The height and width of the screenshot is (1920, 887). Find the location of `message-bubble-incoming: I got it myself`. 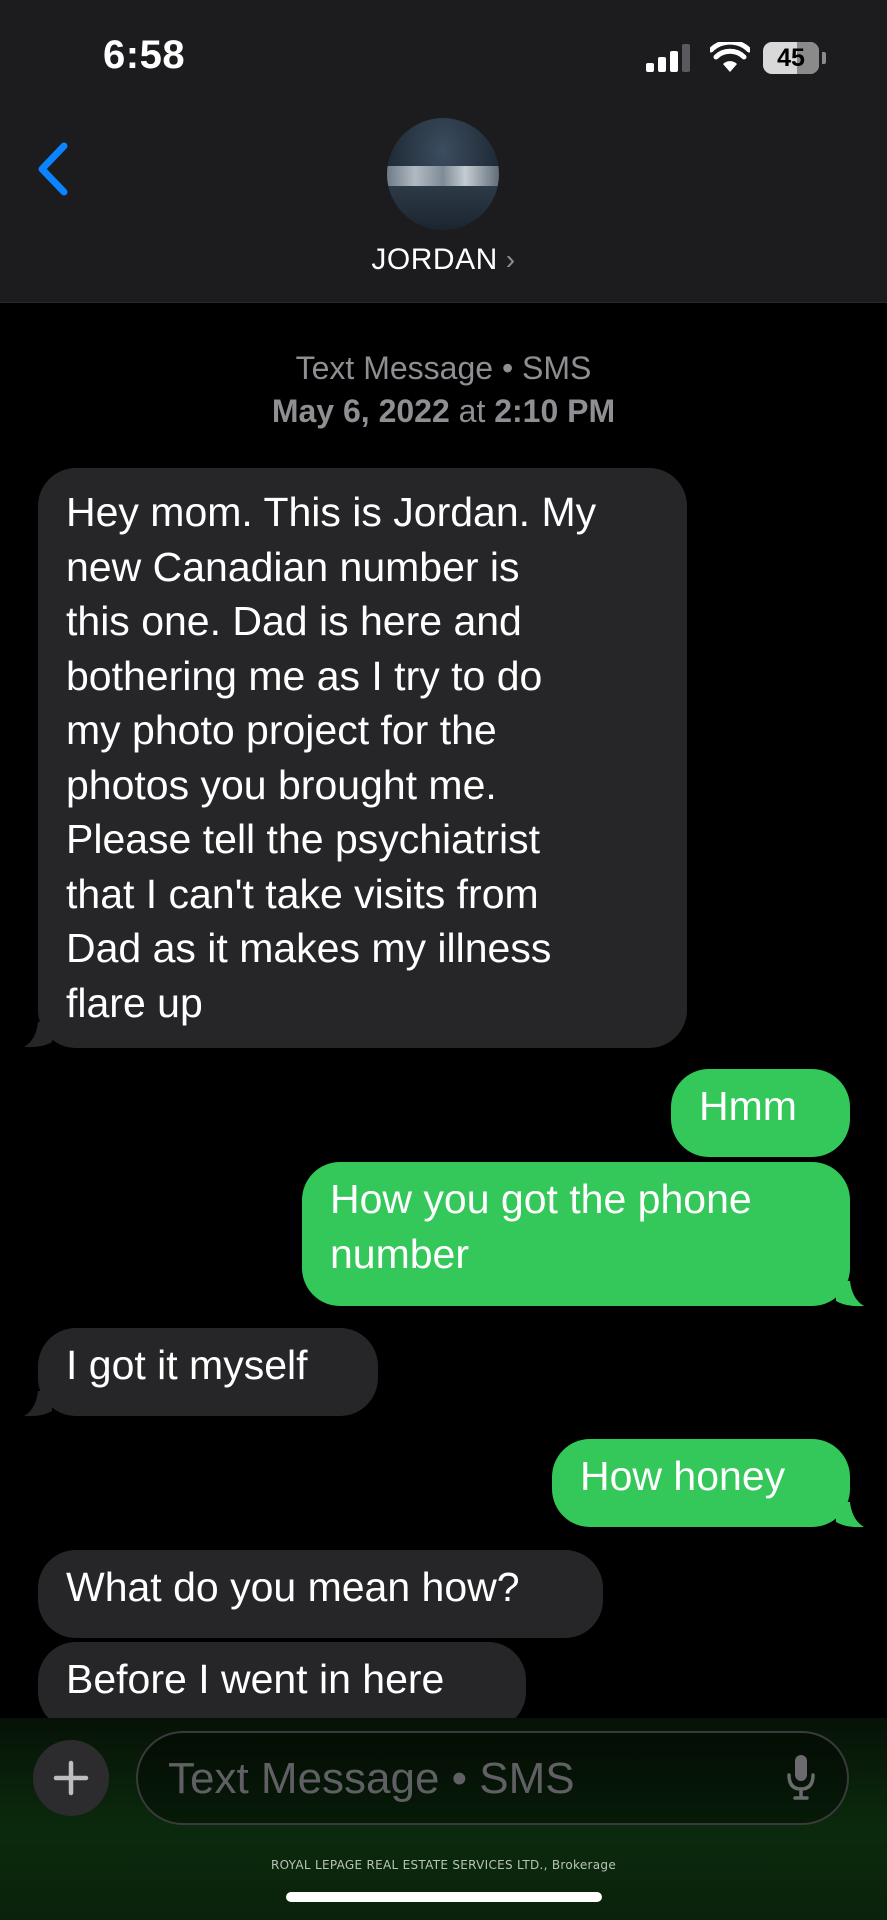

message-bubble-incoming: I got it myself is located at coordinates (208, 1372).